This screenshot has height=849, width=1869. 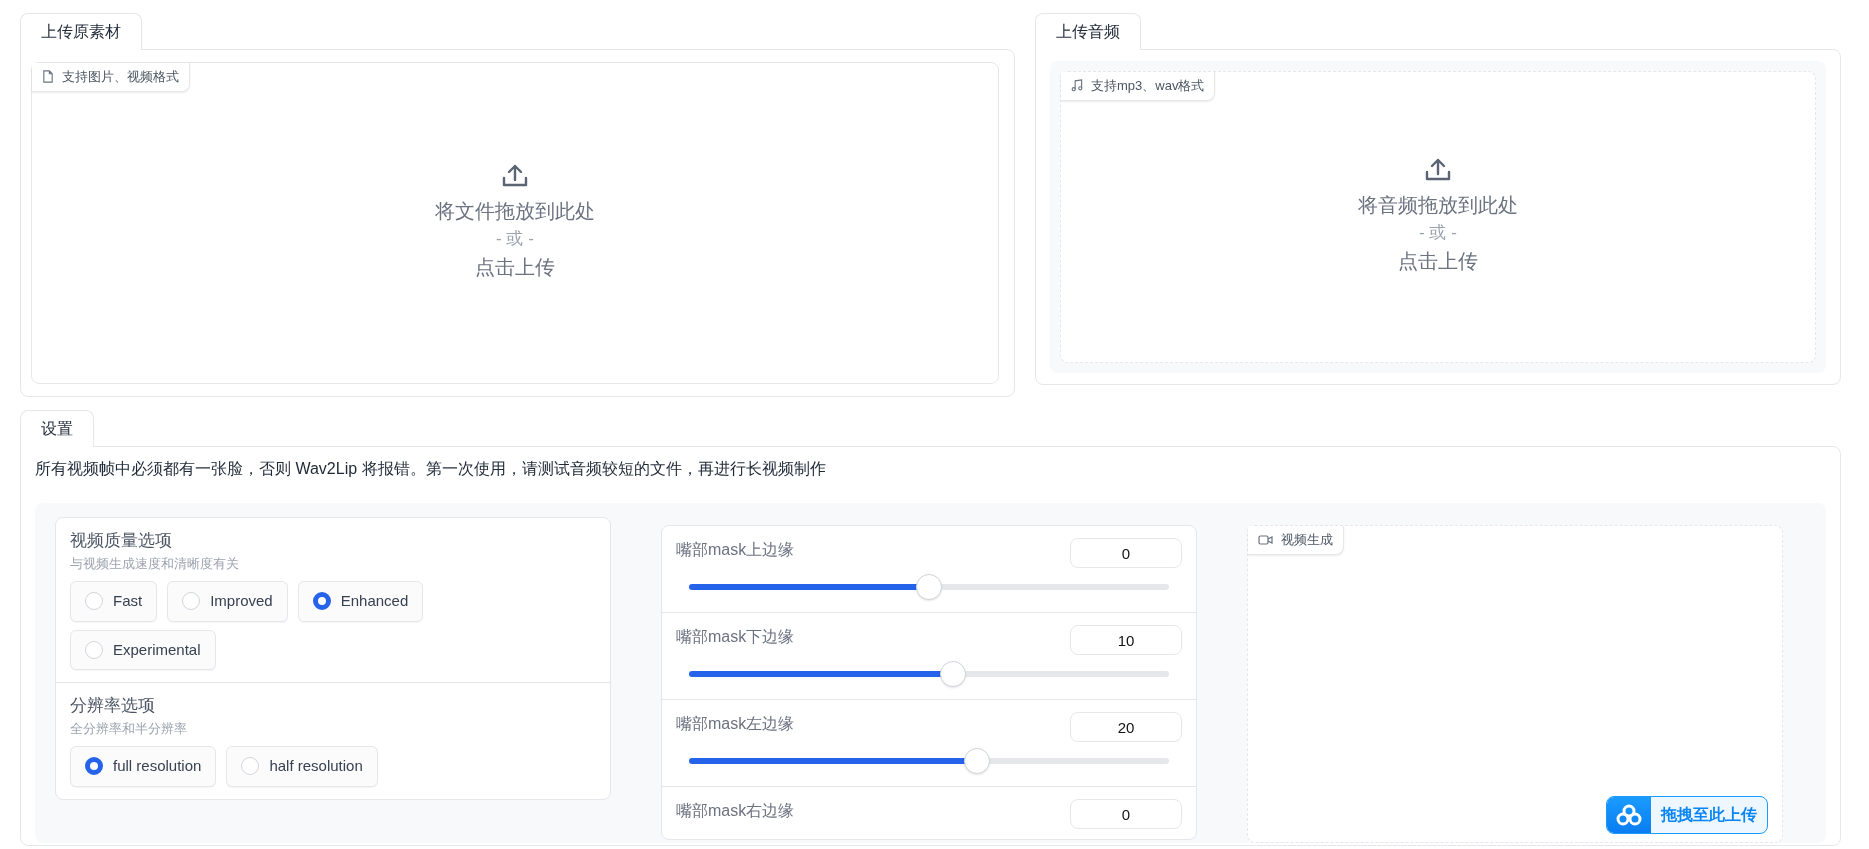 What do you see at coordinates (143, 649) in the screenshot?
I see `radio-option: Experimental` at bounding box center [143, 649].